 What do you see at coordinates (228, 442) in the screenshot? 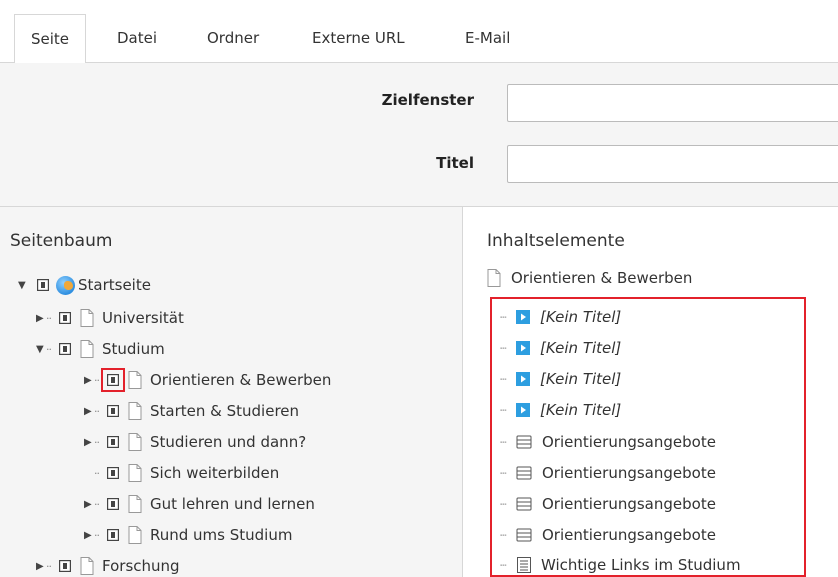
I see `tree-item-label: Studieren und dann?` at bounding box center [228, 442].